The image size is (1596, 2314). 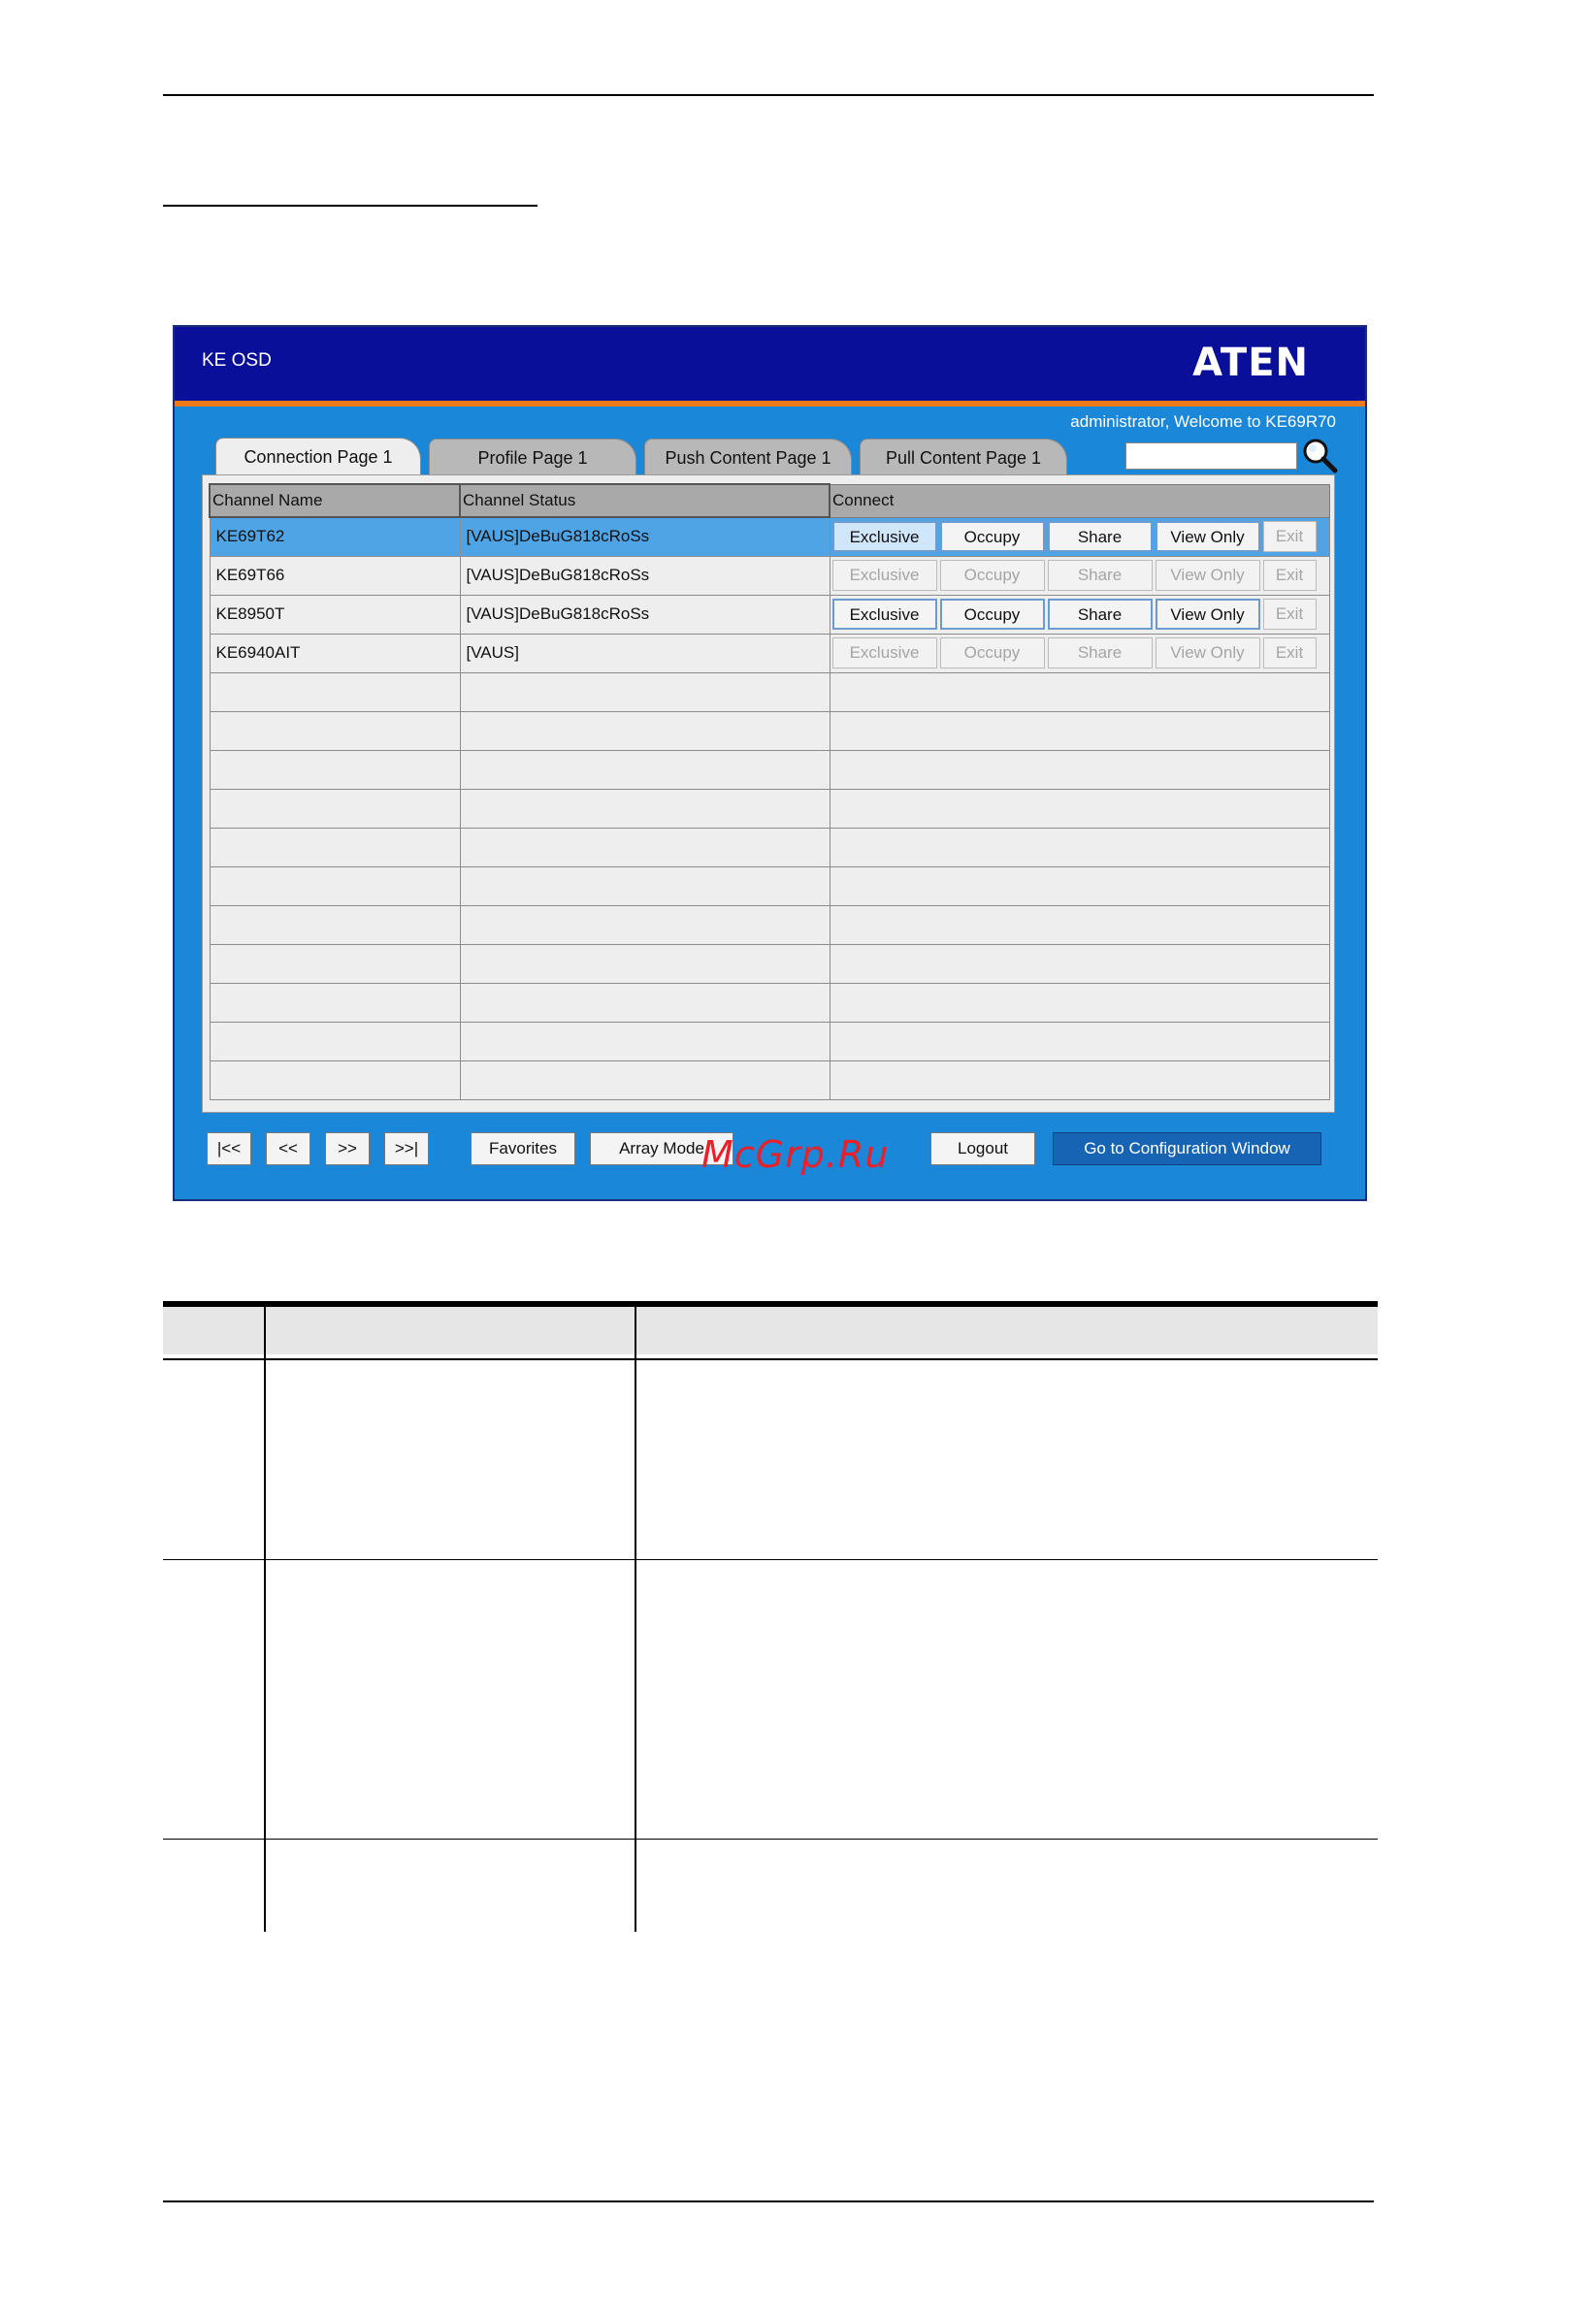 I want to click on last-page-button: >>|, so click(x=406, y=1149).